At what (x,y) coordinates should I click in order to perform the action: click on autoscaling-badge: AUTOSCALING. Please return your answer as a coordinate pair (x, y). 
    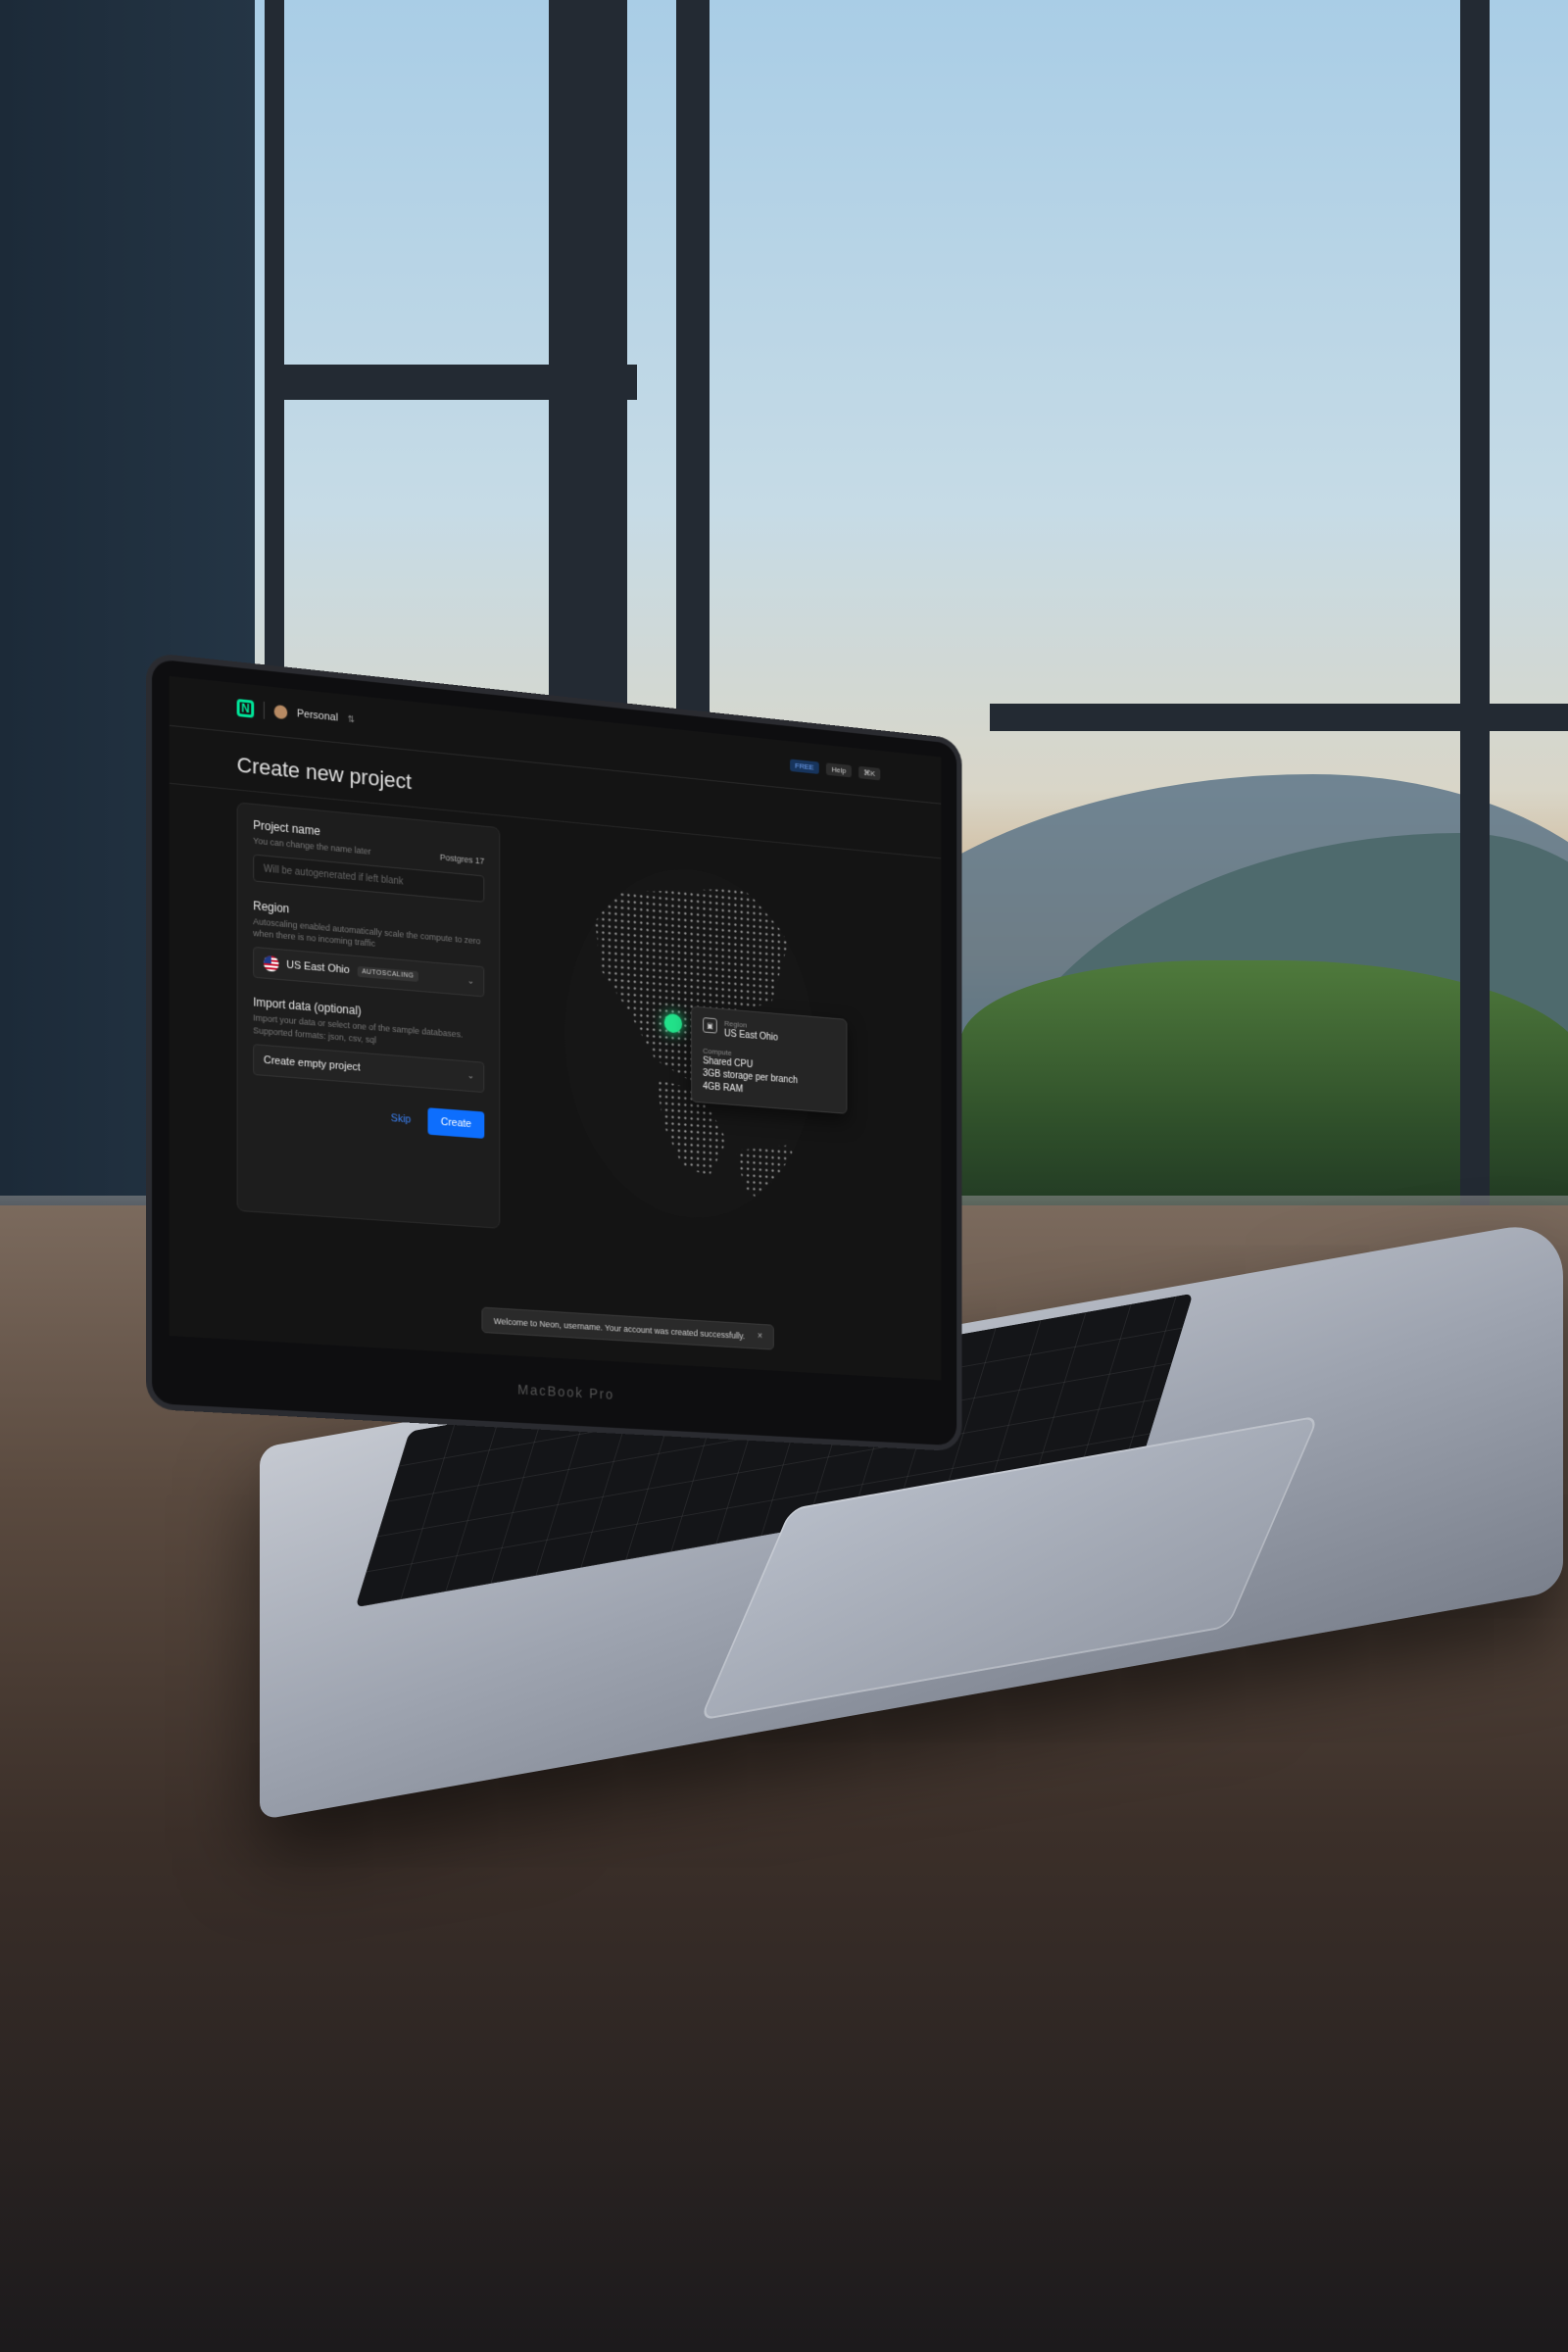
    Looking at the image, I should click on (388, 973).